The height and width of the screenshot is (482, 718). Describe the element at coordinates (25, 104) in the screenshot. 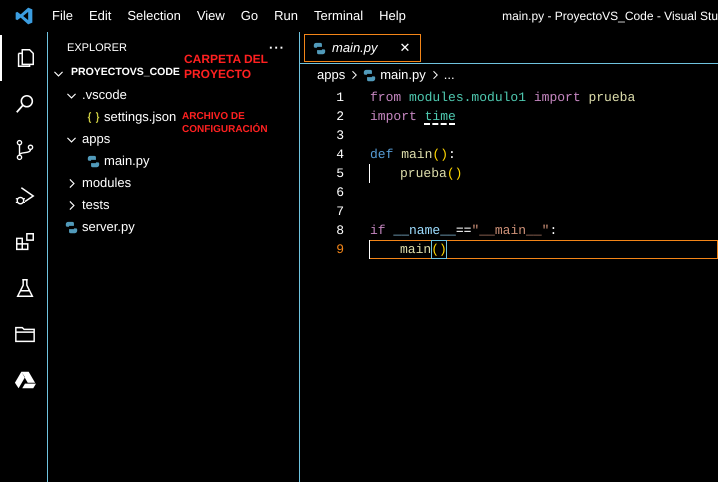

I see `search-icon` at that location.